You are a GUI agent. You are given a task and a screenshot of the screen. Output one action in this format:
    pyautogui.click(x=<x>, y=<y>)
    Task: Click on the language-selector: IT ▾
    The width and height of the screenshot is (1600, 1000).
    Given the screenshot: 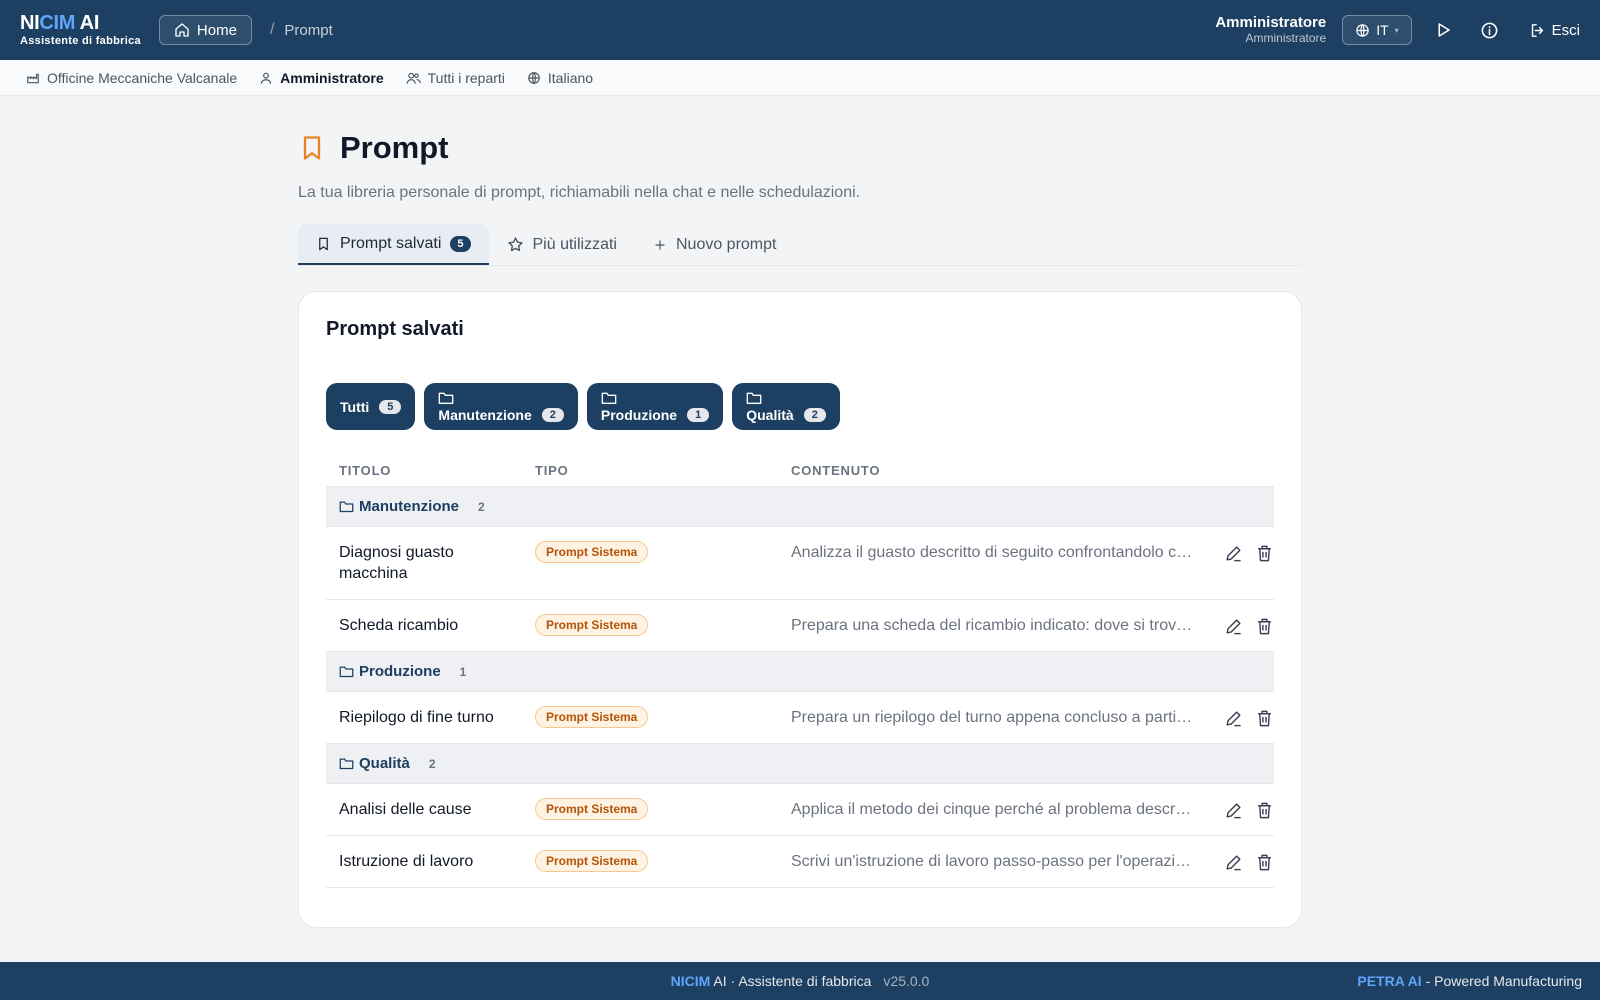 What is the action you would take?
    pyautogui.click(x=1377, y=30)
    